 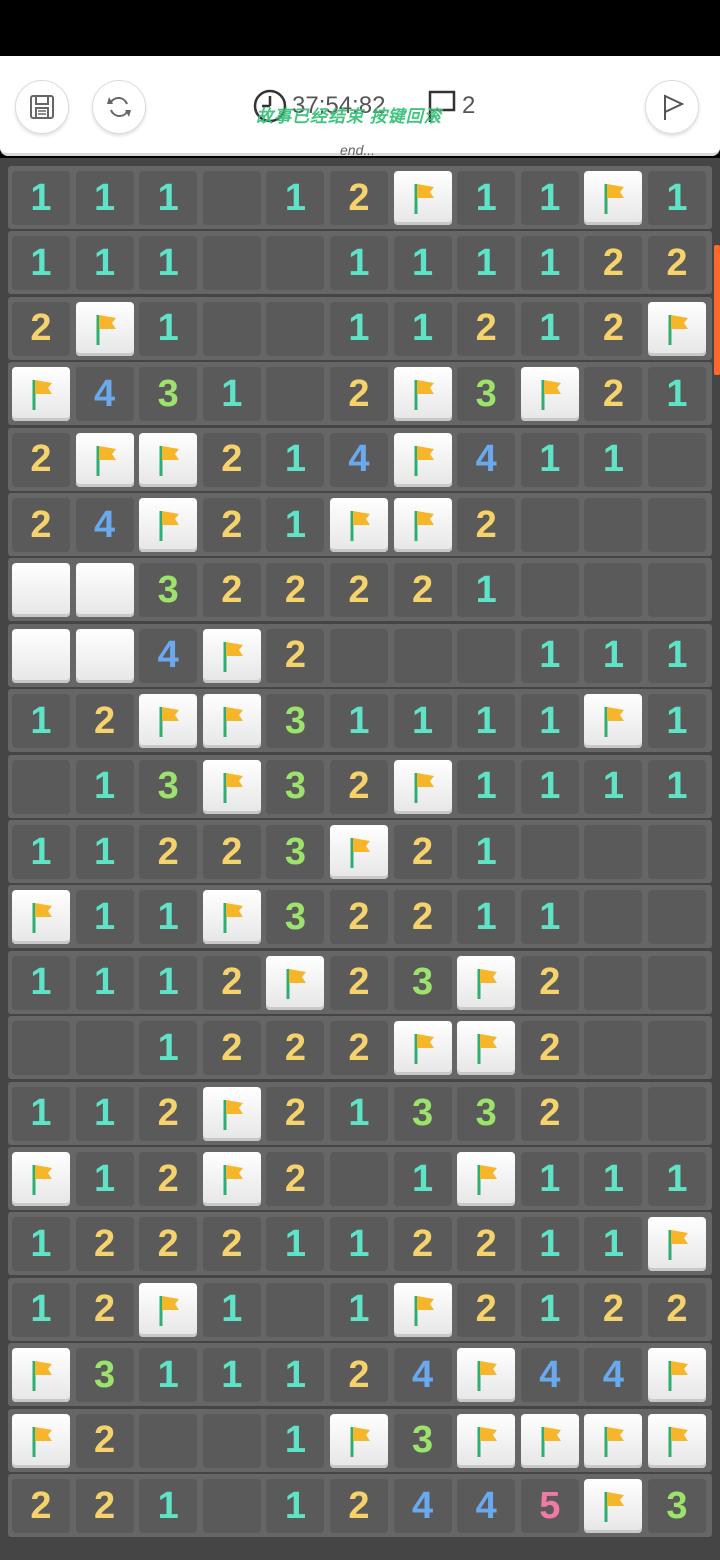 I want to click on flag-mode-button, so click(x=672, y=107).